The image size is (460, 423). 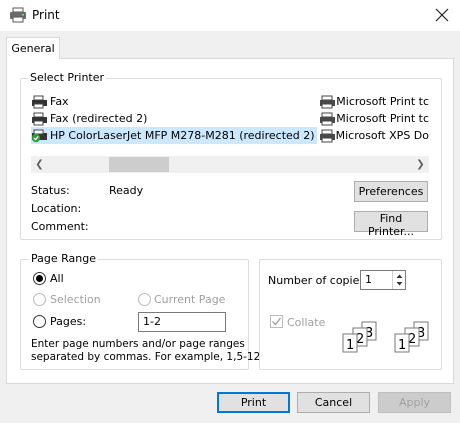 What do you see at coordinates (368, 279) in the screenshot?
I see `copies-value: 1` at bounding box center [368, 279].